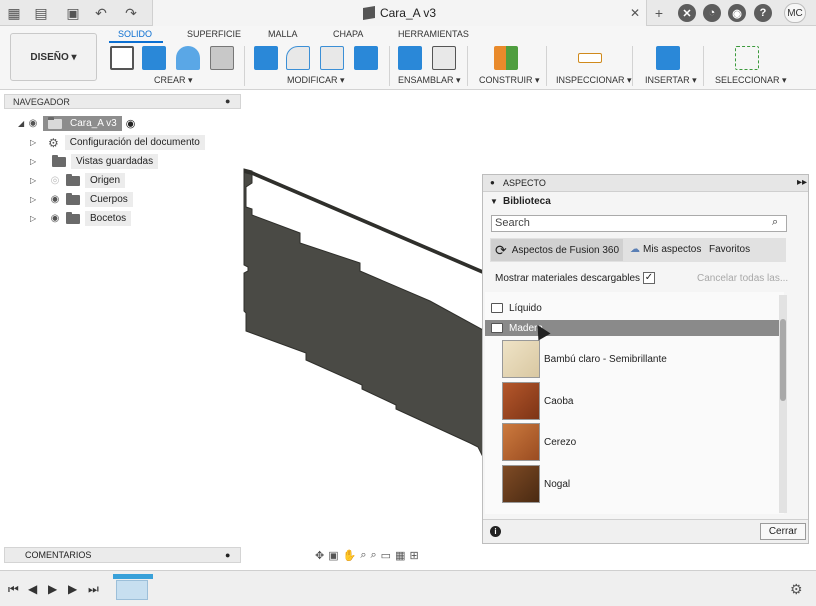 The width and height of the screenshot is (816, 606). What do you see at coordinates (751, 80) in the screenshot?
I see `group-seleccionar: SELECCIONAR ▾` at bounding box center [751, 80].